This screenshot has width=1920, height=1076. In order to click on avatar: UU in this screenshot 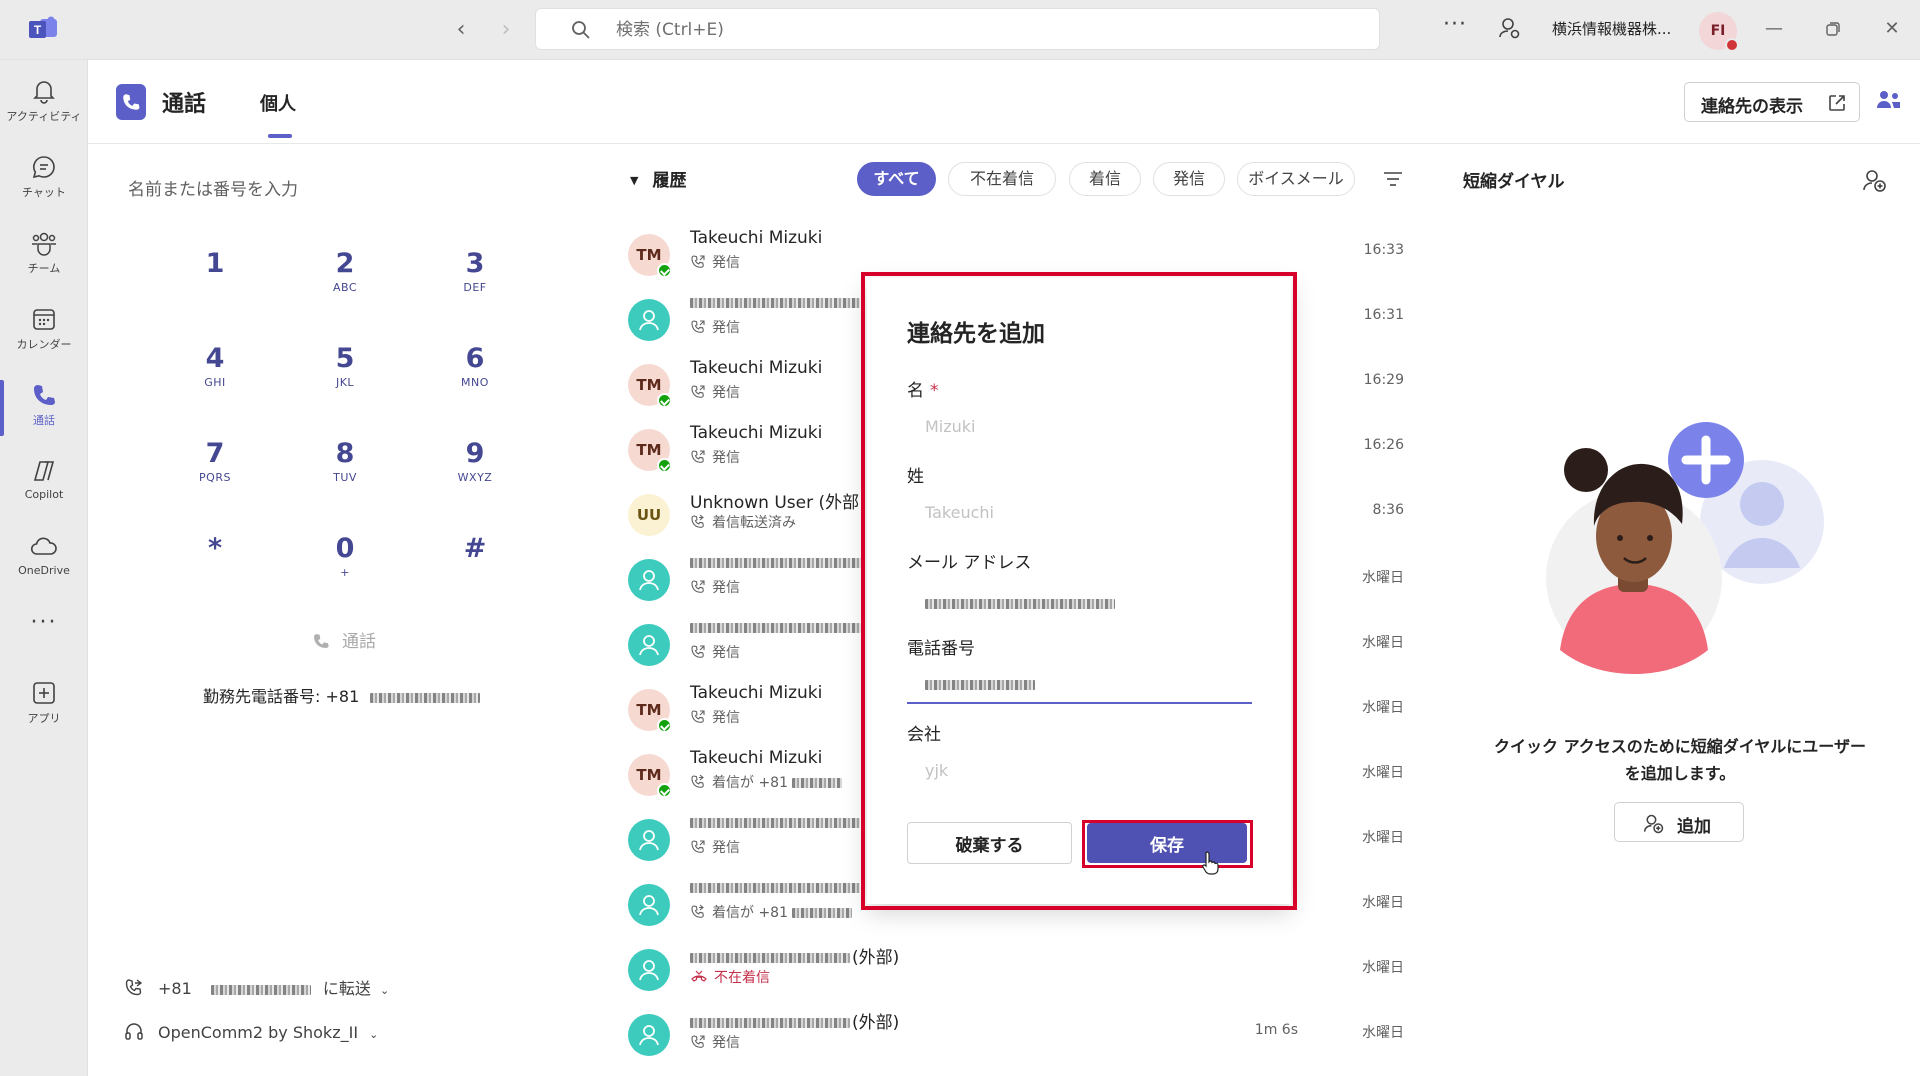, I will do `click(649, 515)`.